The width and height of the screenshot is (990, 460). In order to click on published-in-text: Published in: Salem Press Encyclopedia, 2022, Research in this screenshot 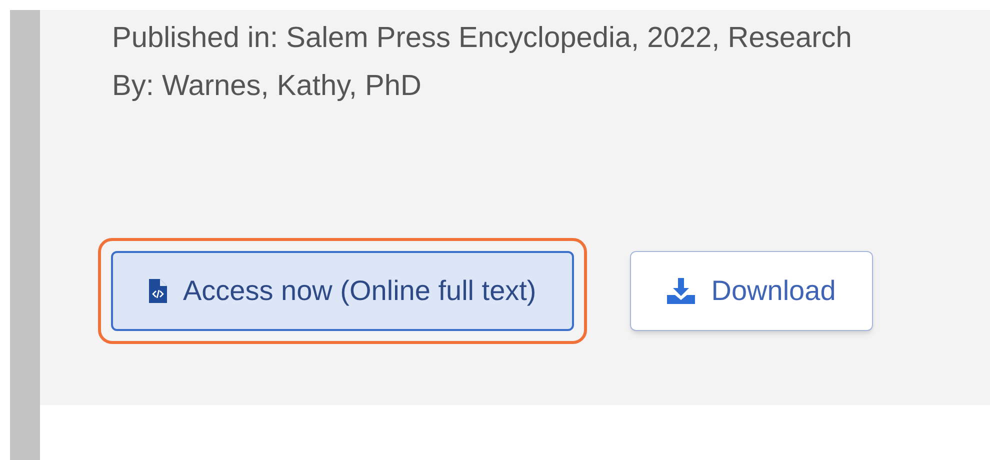, I will do `click(482, 38)`.